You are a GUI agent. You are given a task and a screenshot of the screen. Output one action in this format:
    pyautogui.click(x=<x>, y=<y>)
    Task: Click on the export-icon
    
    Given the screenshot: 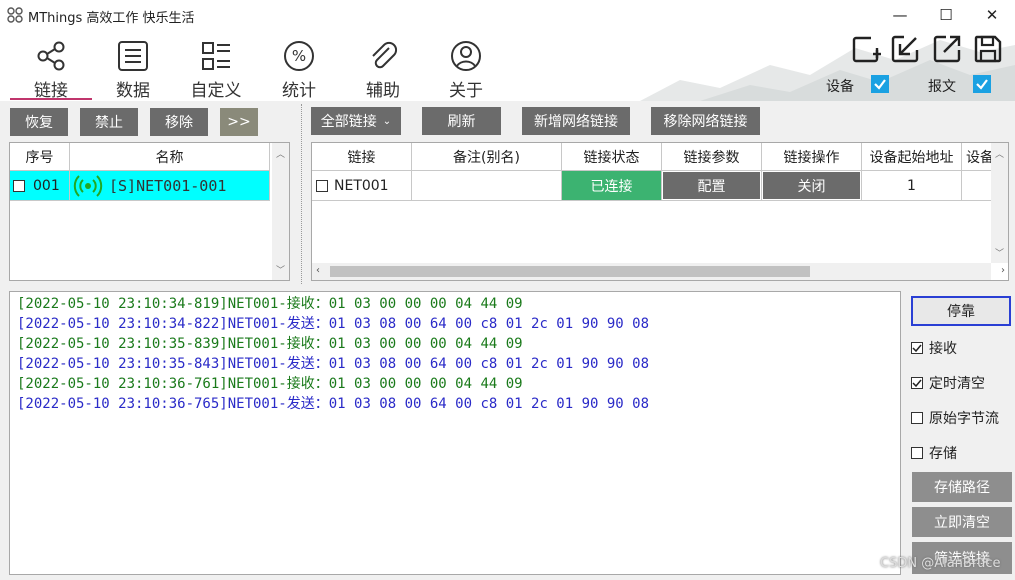 What is the action you would take?
    pyautogui.click(x=947, y=49)
    